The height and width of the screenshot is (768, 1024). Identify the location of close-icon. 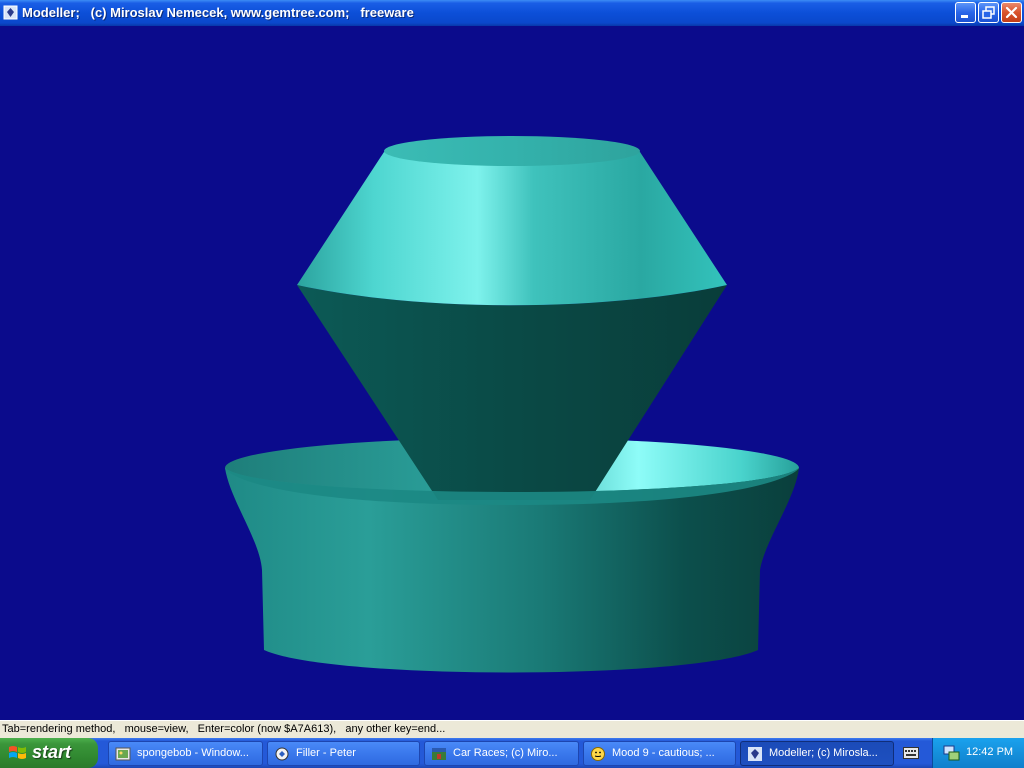
(1011, 12).